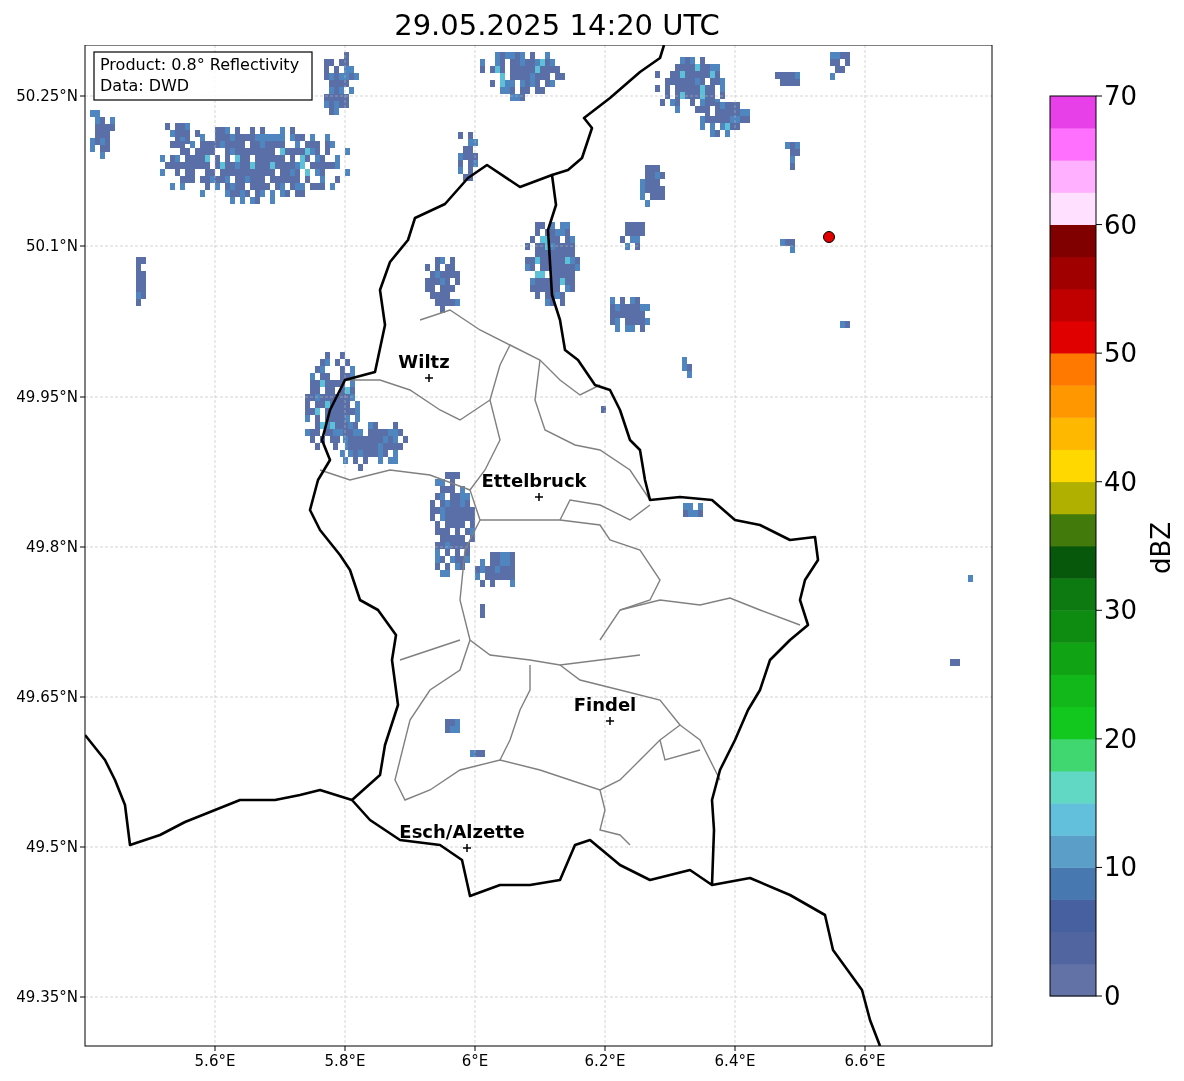  What do you see at coordinates (145, 85) in the screenshot?
I see `info-text: Data: DWD` at bounding box center [145, 85].